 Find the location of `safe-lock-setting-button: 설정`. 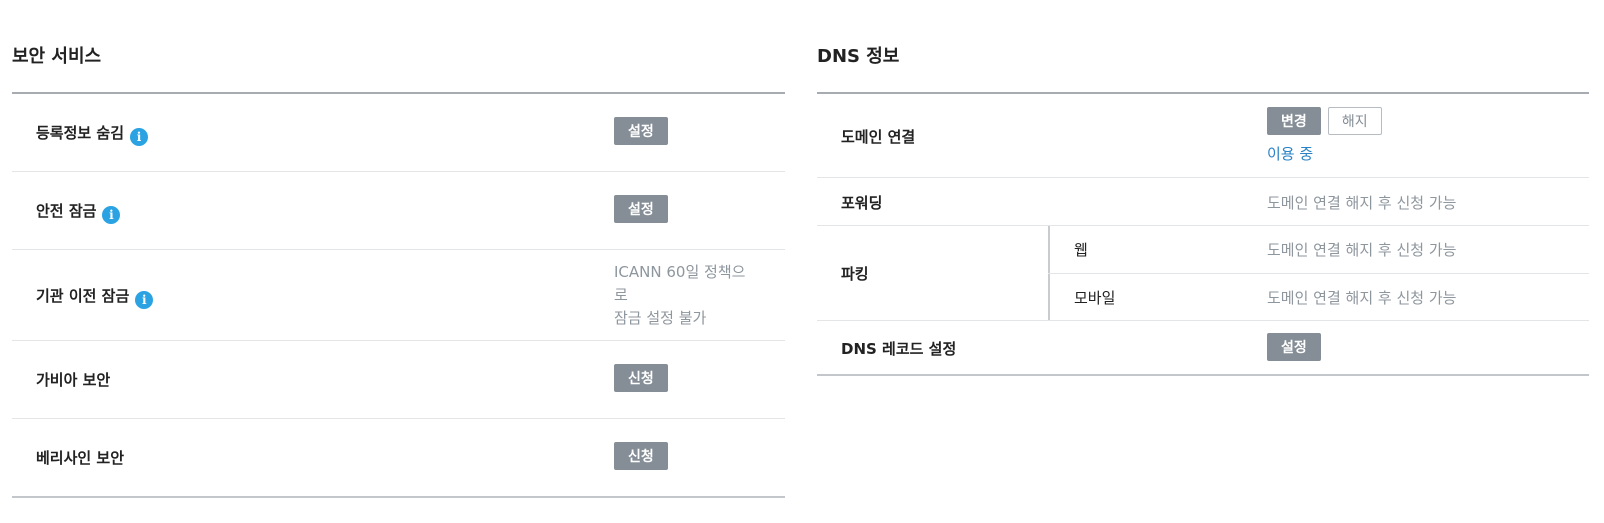

safe-lock-setting-button: 설정 is located at coordinates (641, 209).